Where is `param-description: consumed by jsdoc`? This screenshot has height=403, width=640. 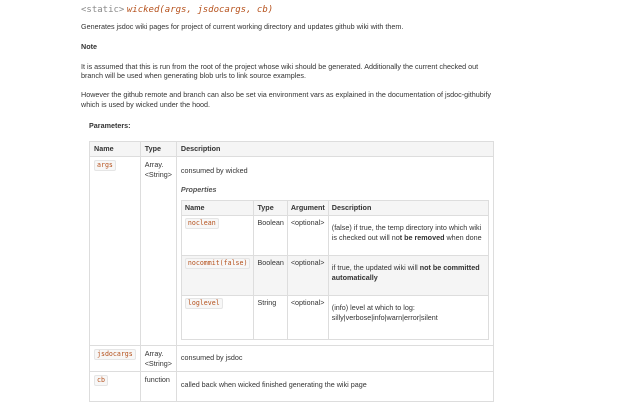 param-description: consumed by jsdoc is located at coordinates (211, 358).